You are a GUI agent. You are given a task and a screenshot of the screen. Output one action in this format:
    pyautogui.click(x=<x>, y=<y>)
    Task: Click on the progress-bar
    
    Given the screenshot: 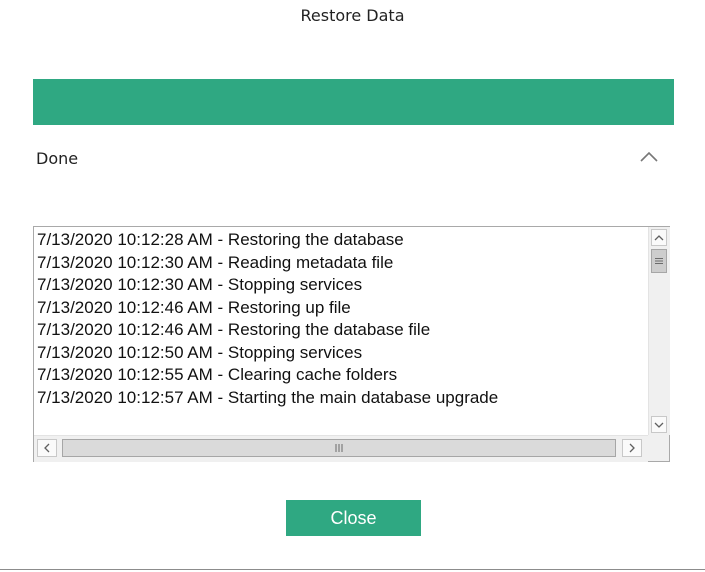 What is the action you would take?
    pyautogui.click(x=353, y=102)
    